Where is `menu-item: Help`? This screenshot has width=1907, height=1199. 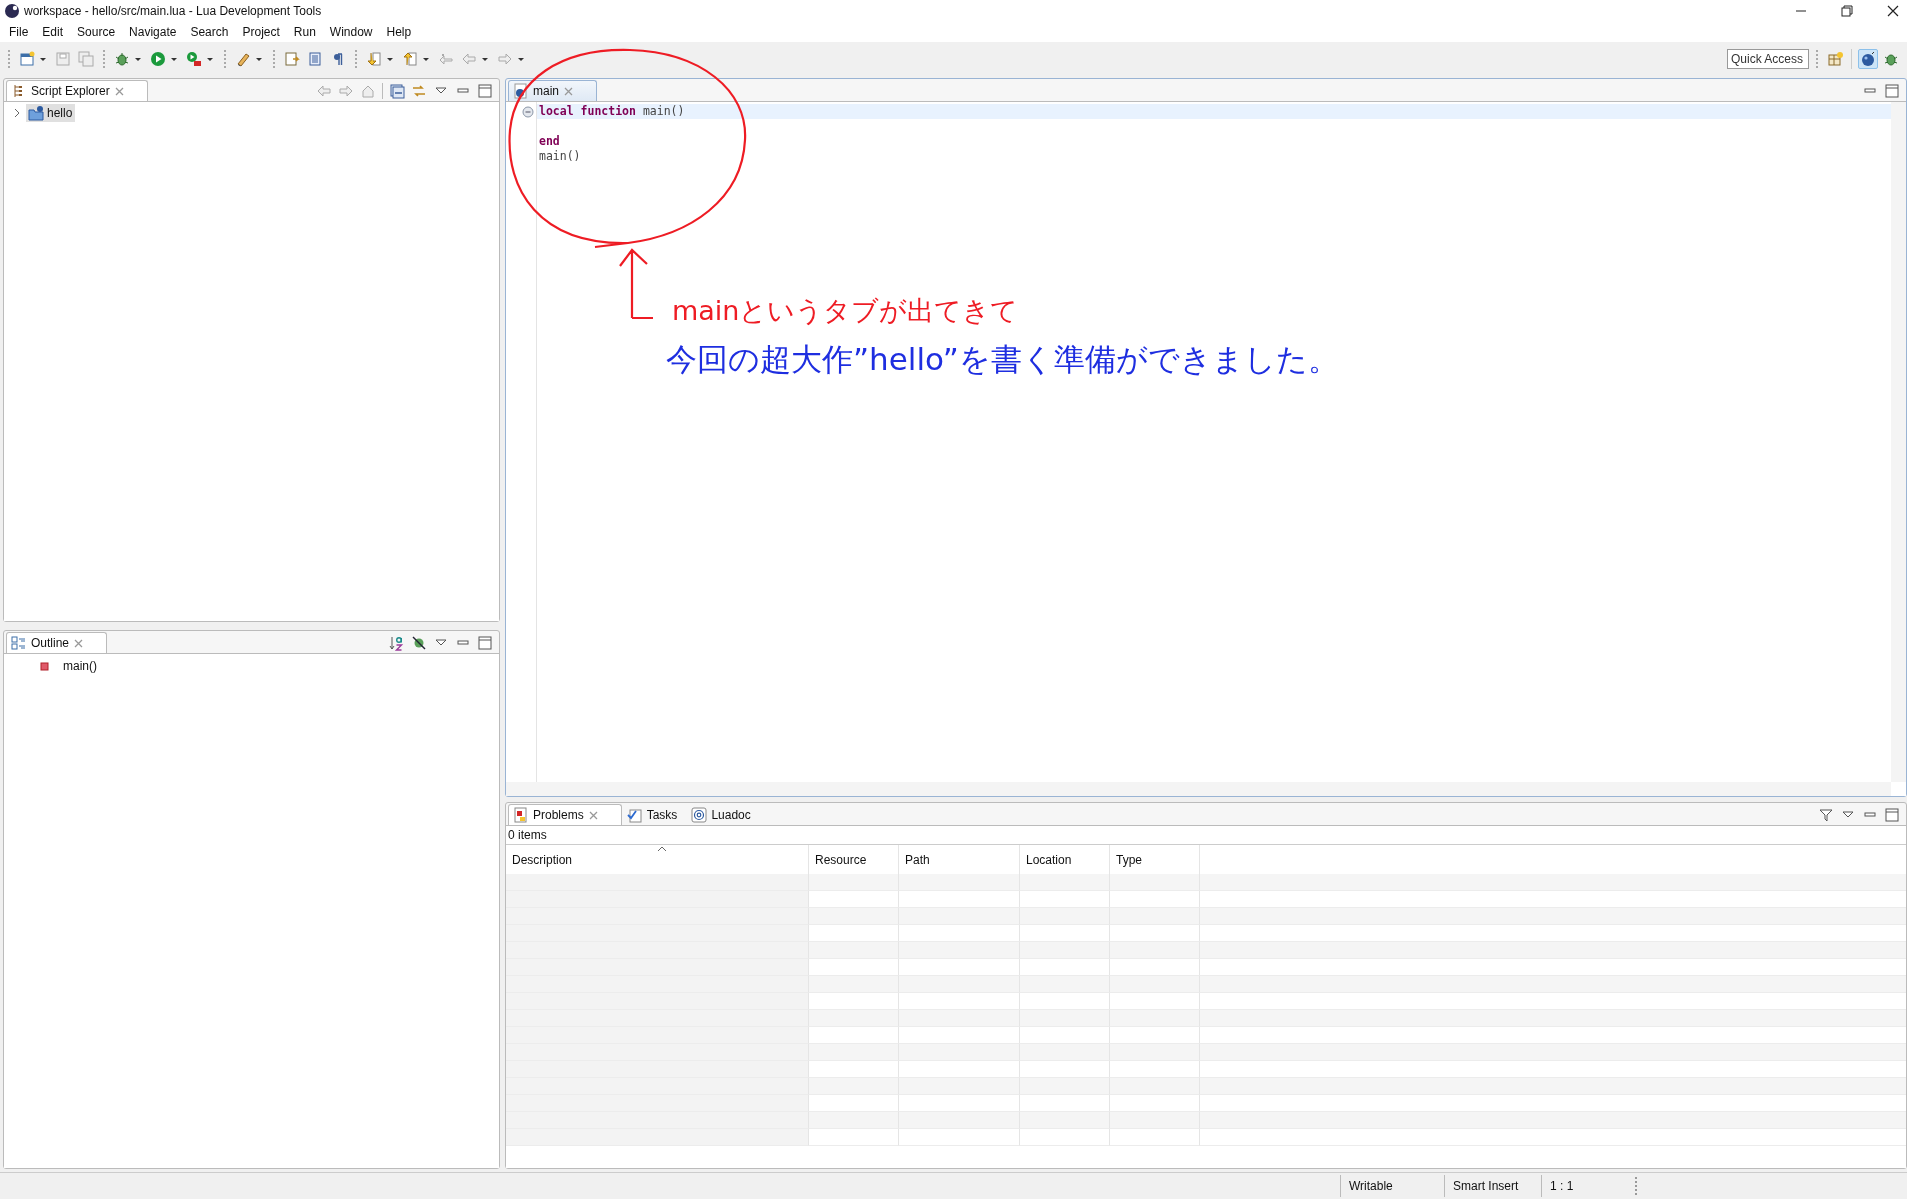
menu-item: Help is located at coordinates (399, 32).